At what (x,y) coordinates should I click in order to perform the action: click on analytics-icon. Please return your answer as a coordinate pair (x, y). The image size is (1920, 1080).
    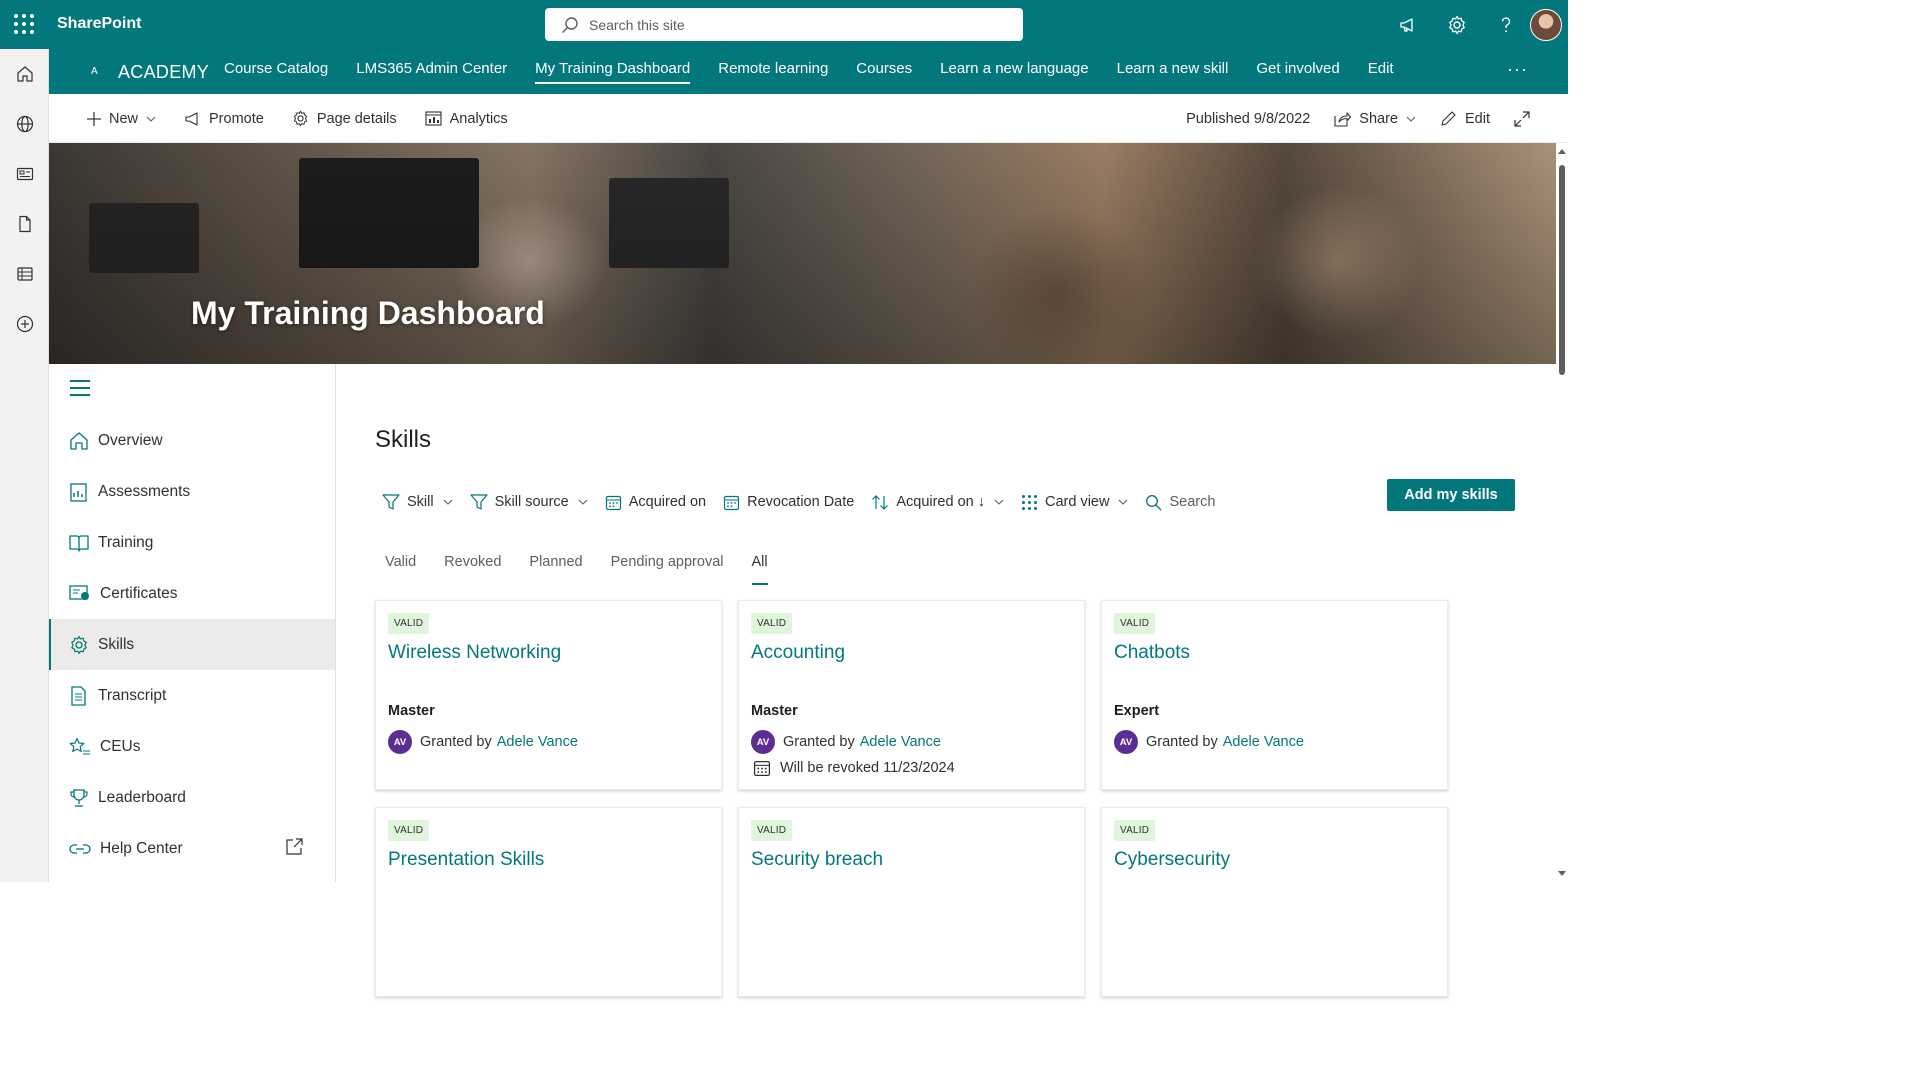
    Looking at the image, I should click on (433, 118).